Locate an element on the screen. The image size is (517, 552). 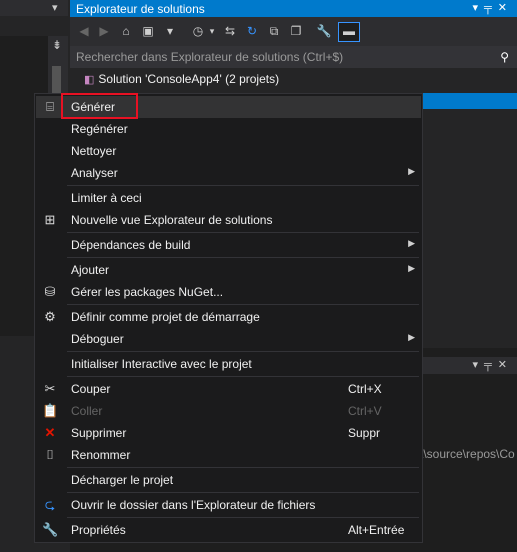
menu-item-proprietes: 🔧 Propriétés Alt+Entrée is located at coordinates (228, 530).